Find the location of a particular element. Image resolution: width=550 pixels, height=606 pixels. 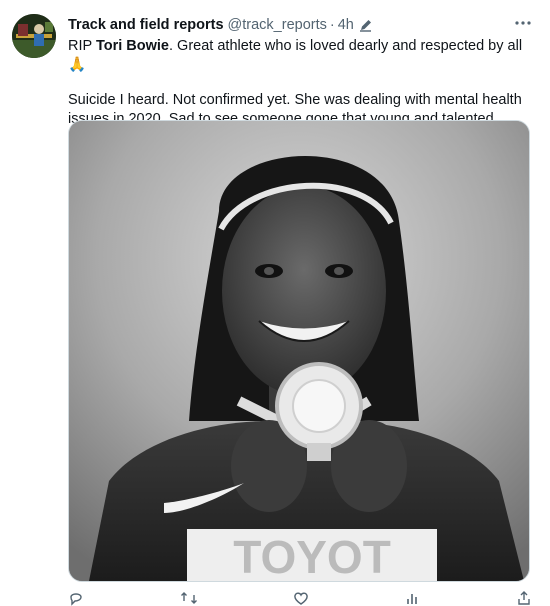

views-button is located at coordinates (413, 598).